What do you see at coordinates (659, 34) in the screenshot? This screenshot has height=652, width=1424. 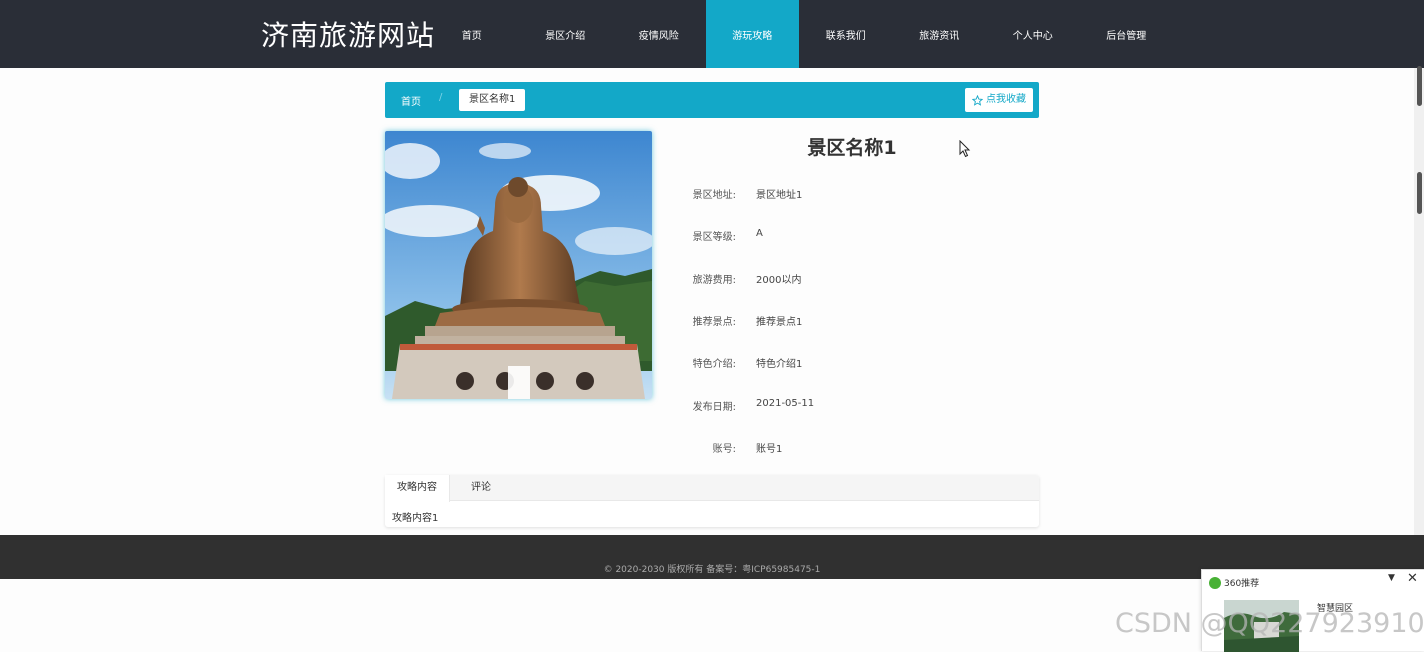 I see `nav-epidemic-risk: 疫情风险` at bounding box center [659, 34].